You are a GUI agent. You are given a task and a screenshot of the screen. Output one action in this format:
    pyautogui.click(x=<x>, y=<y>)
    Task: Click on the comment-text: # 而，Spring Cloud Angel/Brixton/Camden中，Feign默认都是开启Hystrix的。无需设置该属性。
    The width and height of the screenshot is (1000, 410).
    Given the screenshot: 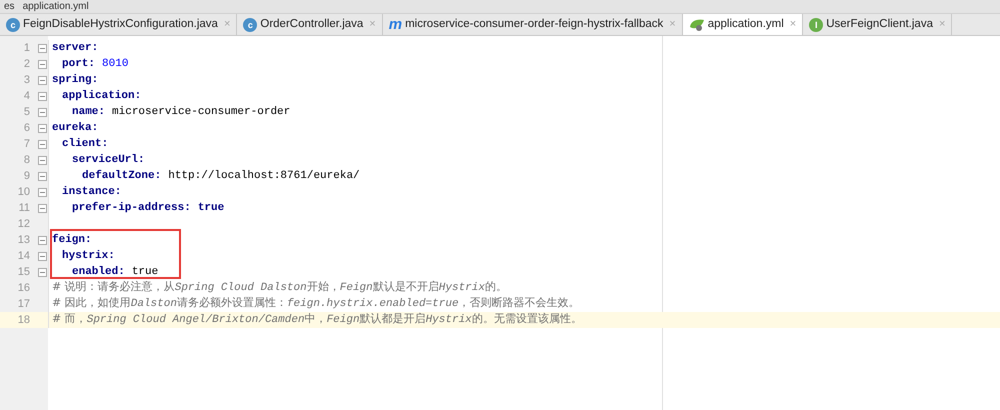 What is the action you would take?
    pyautogui.click(x=317, y=319)
    